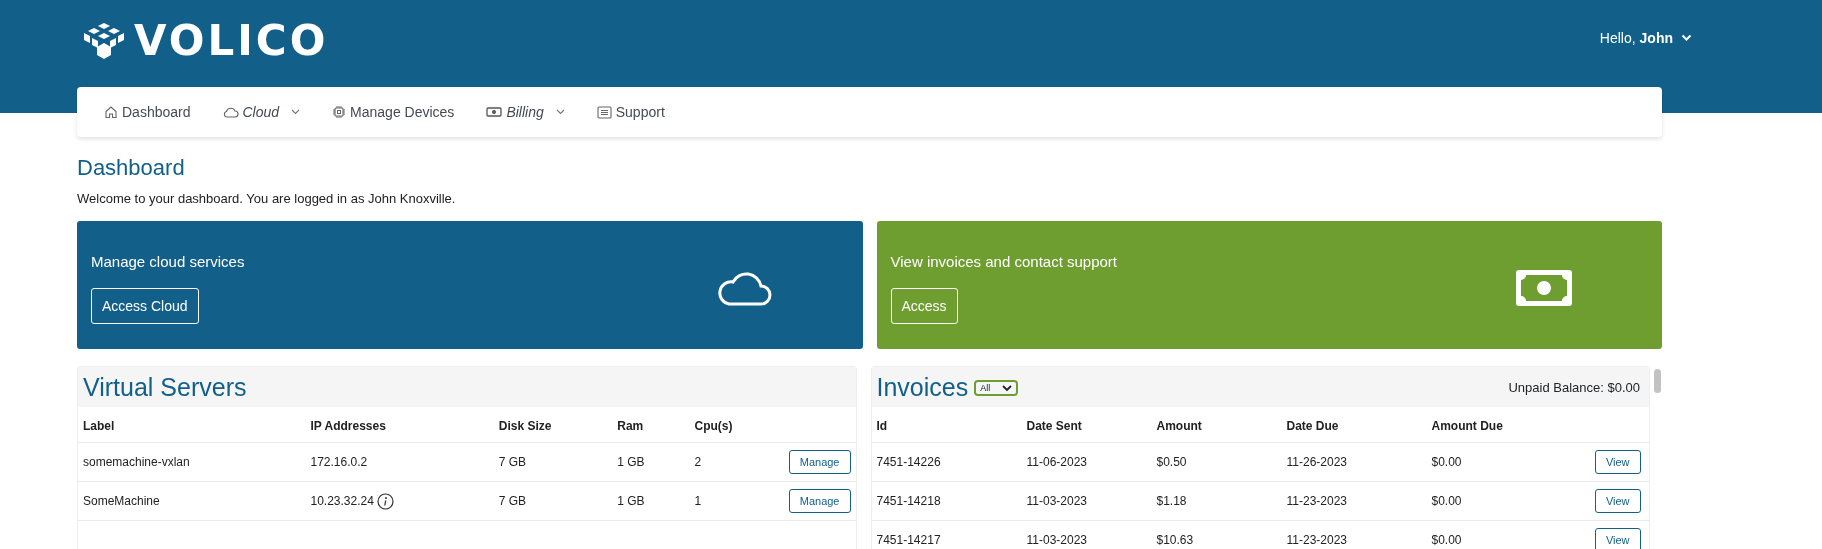 The height and width of the screenshot is (549, 1822). What do you see at coordinates (946, 425) in the screenshot?
I see `column-header: Id` at bounding box center [946, 425].